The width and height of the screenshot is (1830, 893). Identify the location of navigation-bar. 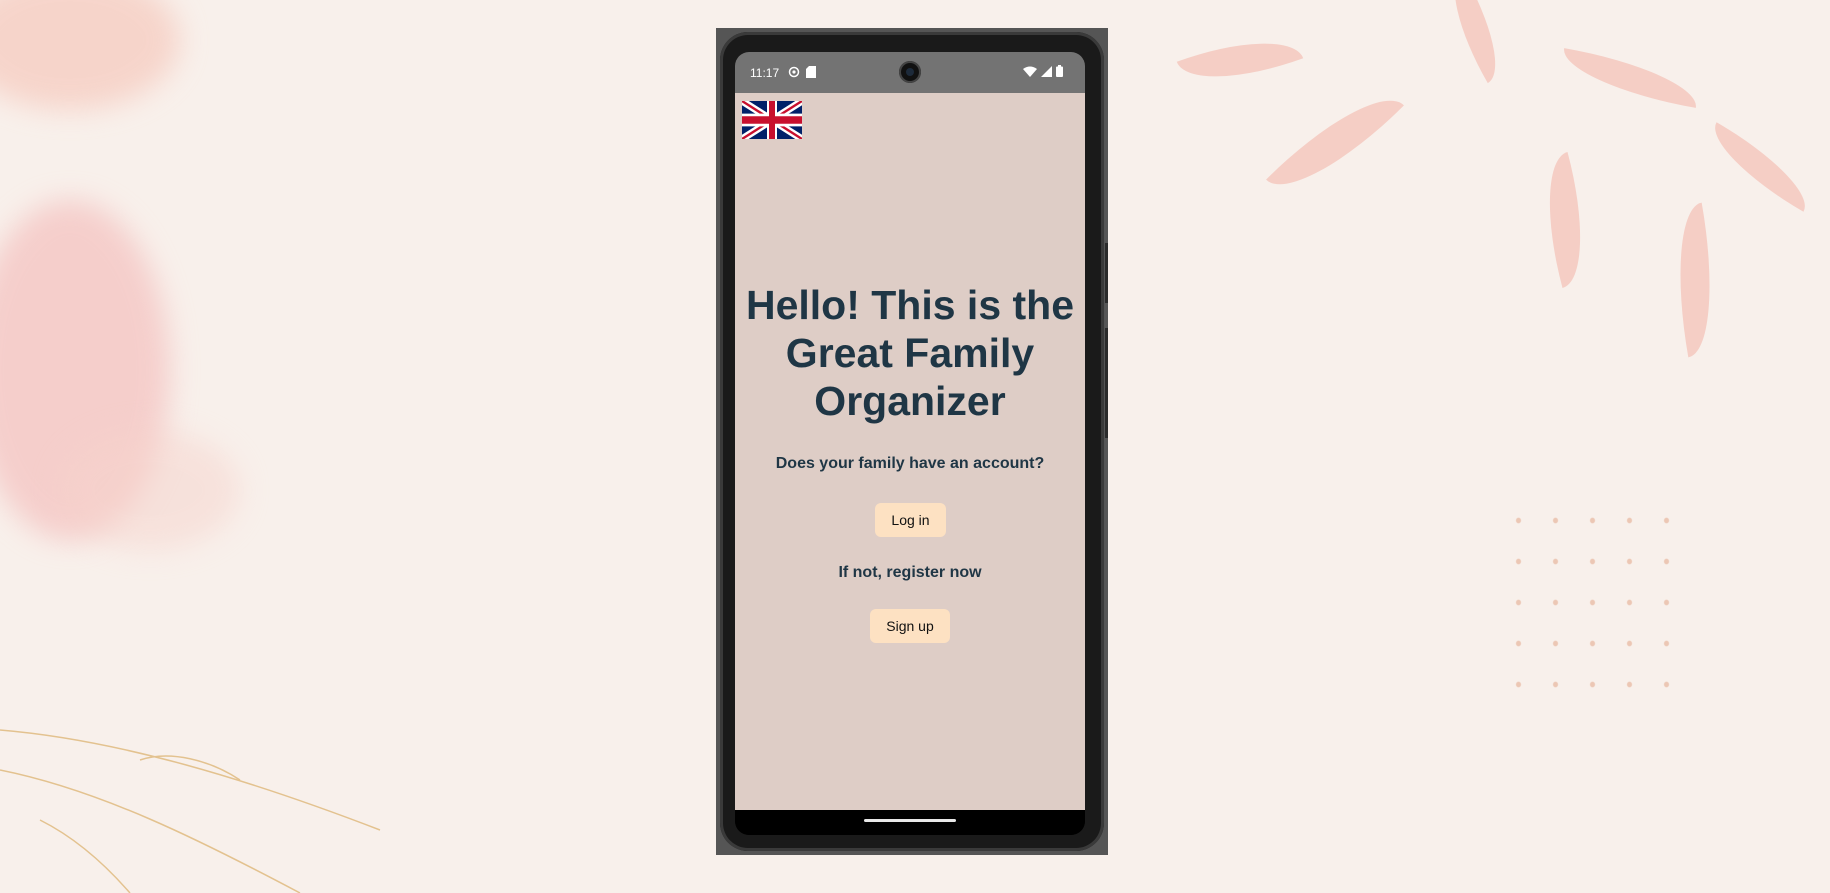
(910, 822).